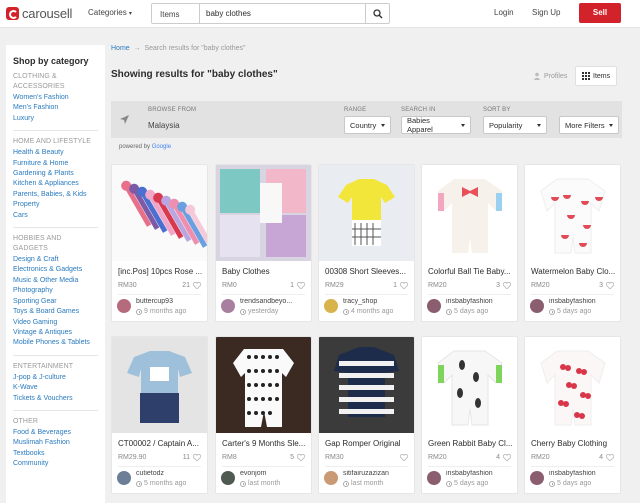  I want to click on like-button, so click(402, 457).